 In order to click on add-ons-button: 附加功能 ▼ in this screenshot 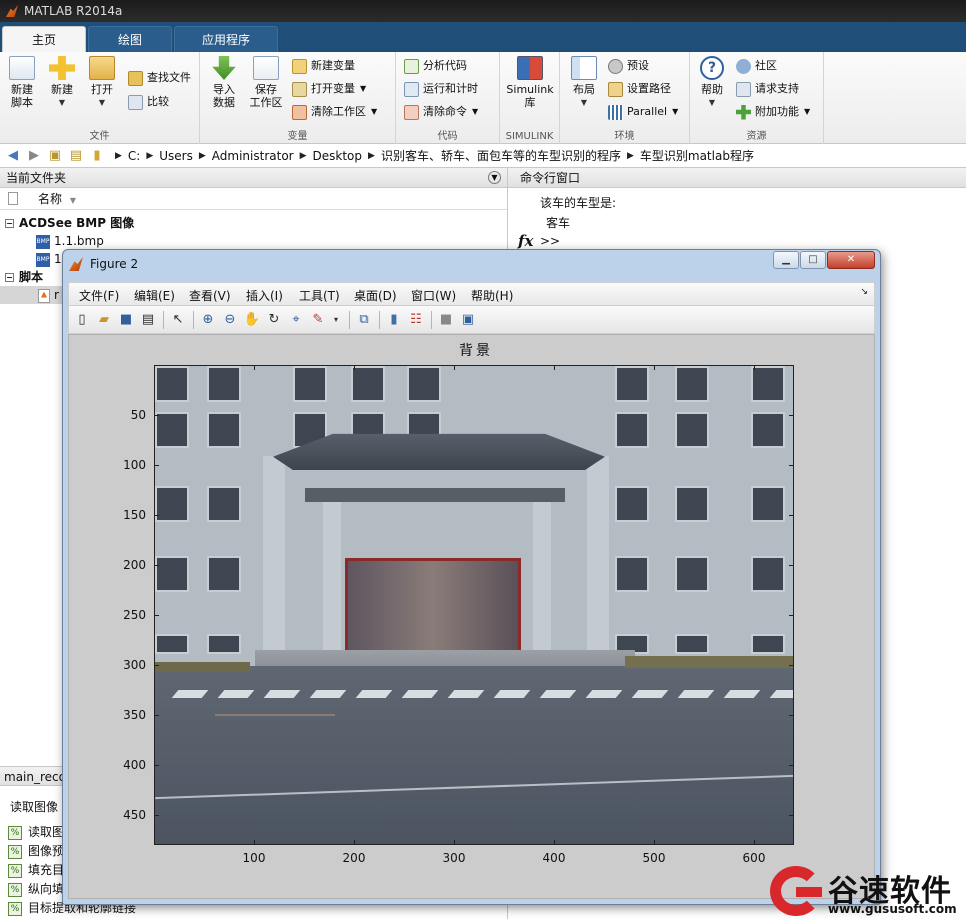, I will do `click(773, 112)`.